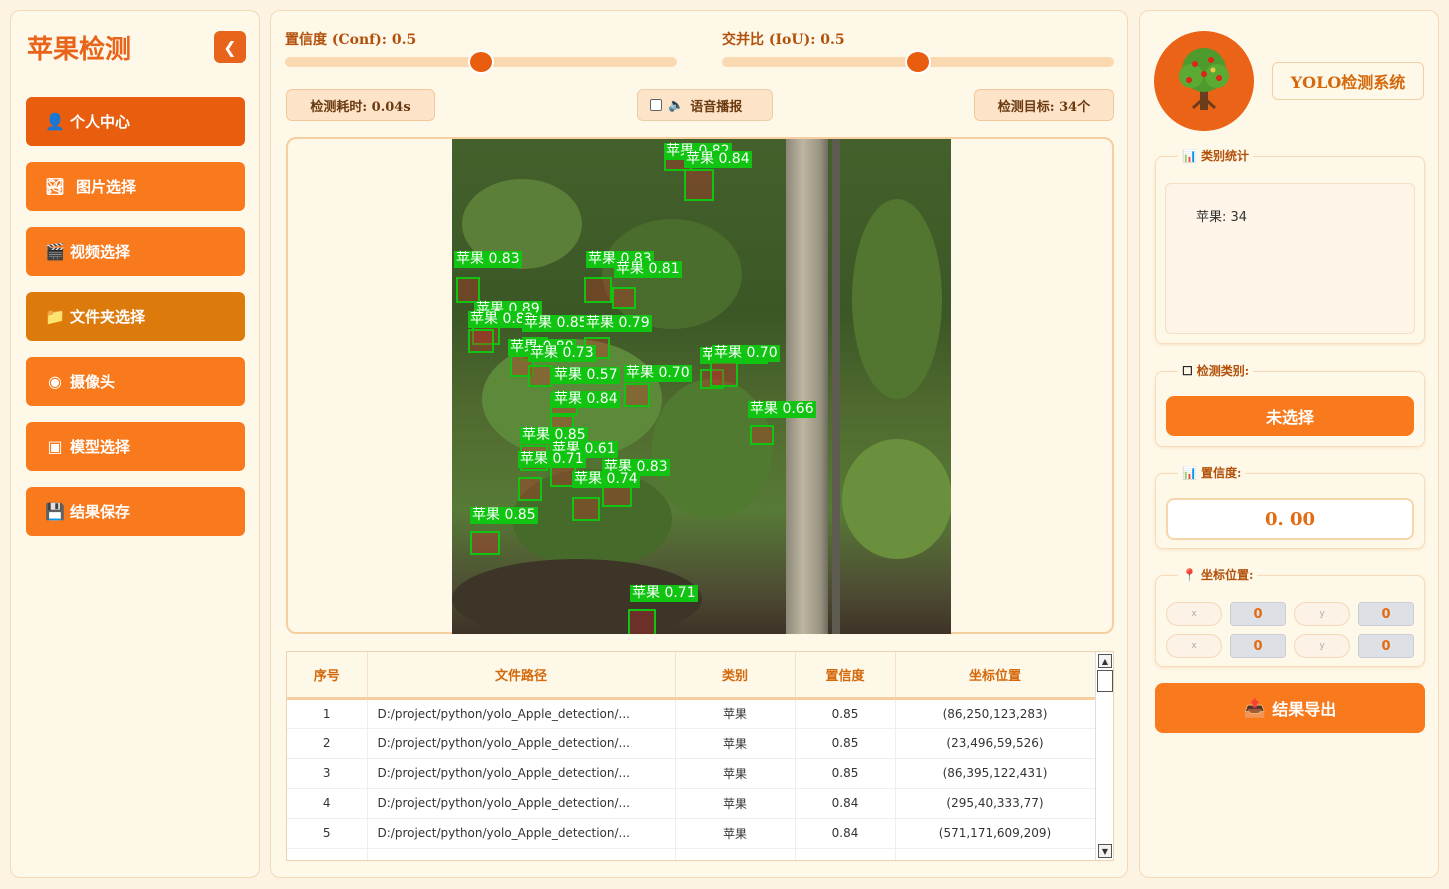 The height and width of the screenshot is (889, 1449). What do you see at coordinates (1290, 416) in the screenshot?
I see `class-select-button: 未选择` at bounding box center [1290, 416].